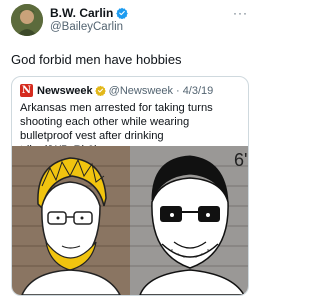  What do you see at coordinates (100, 90) in the screenshot?
I see `gold-verified-badge-icon` at bounding box center [100, 90].